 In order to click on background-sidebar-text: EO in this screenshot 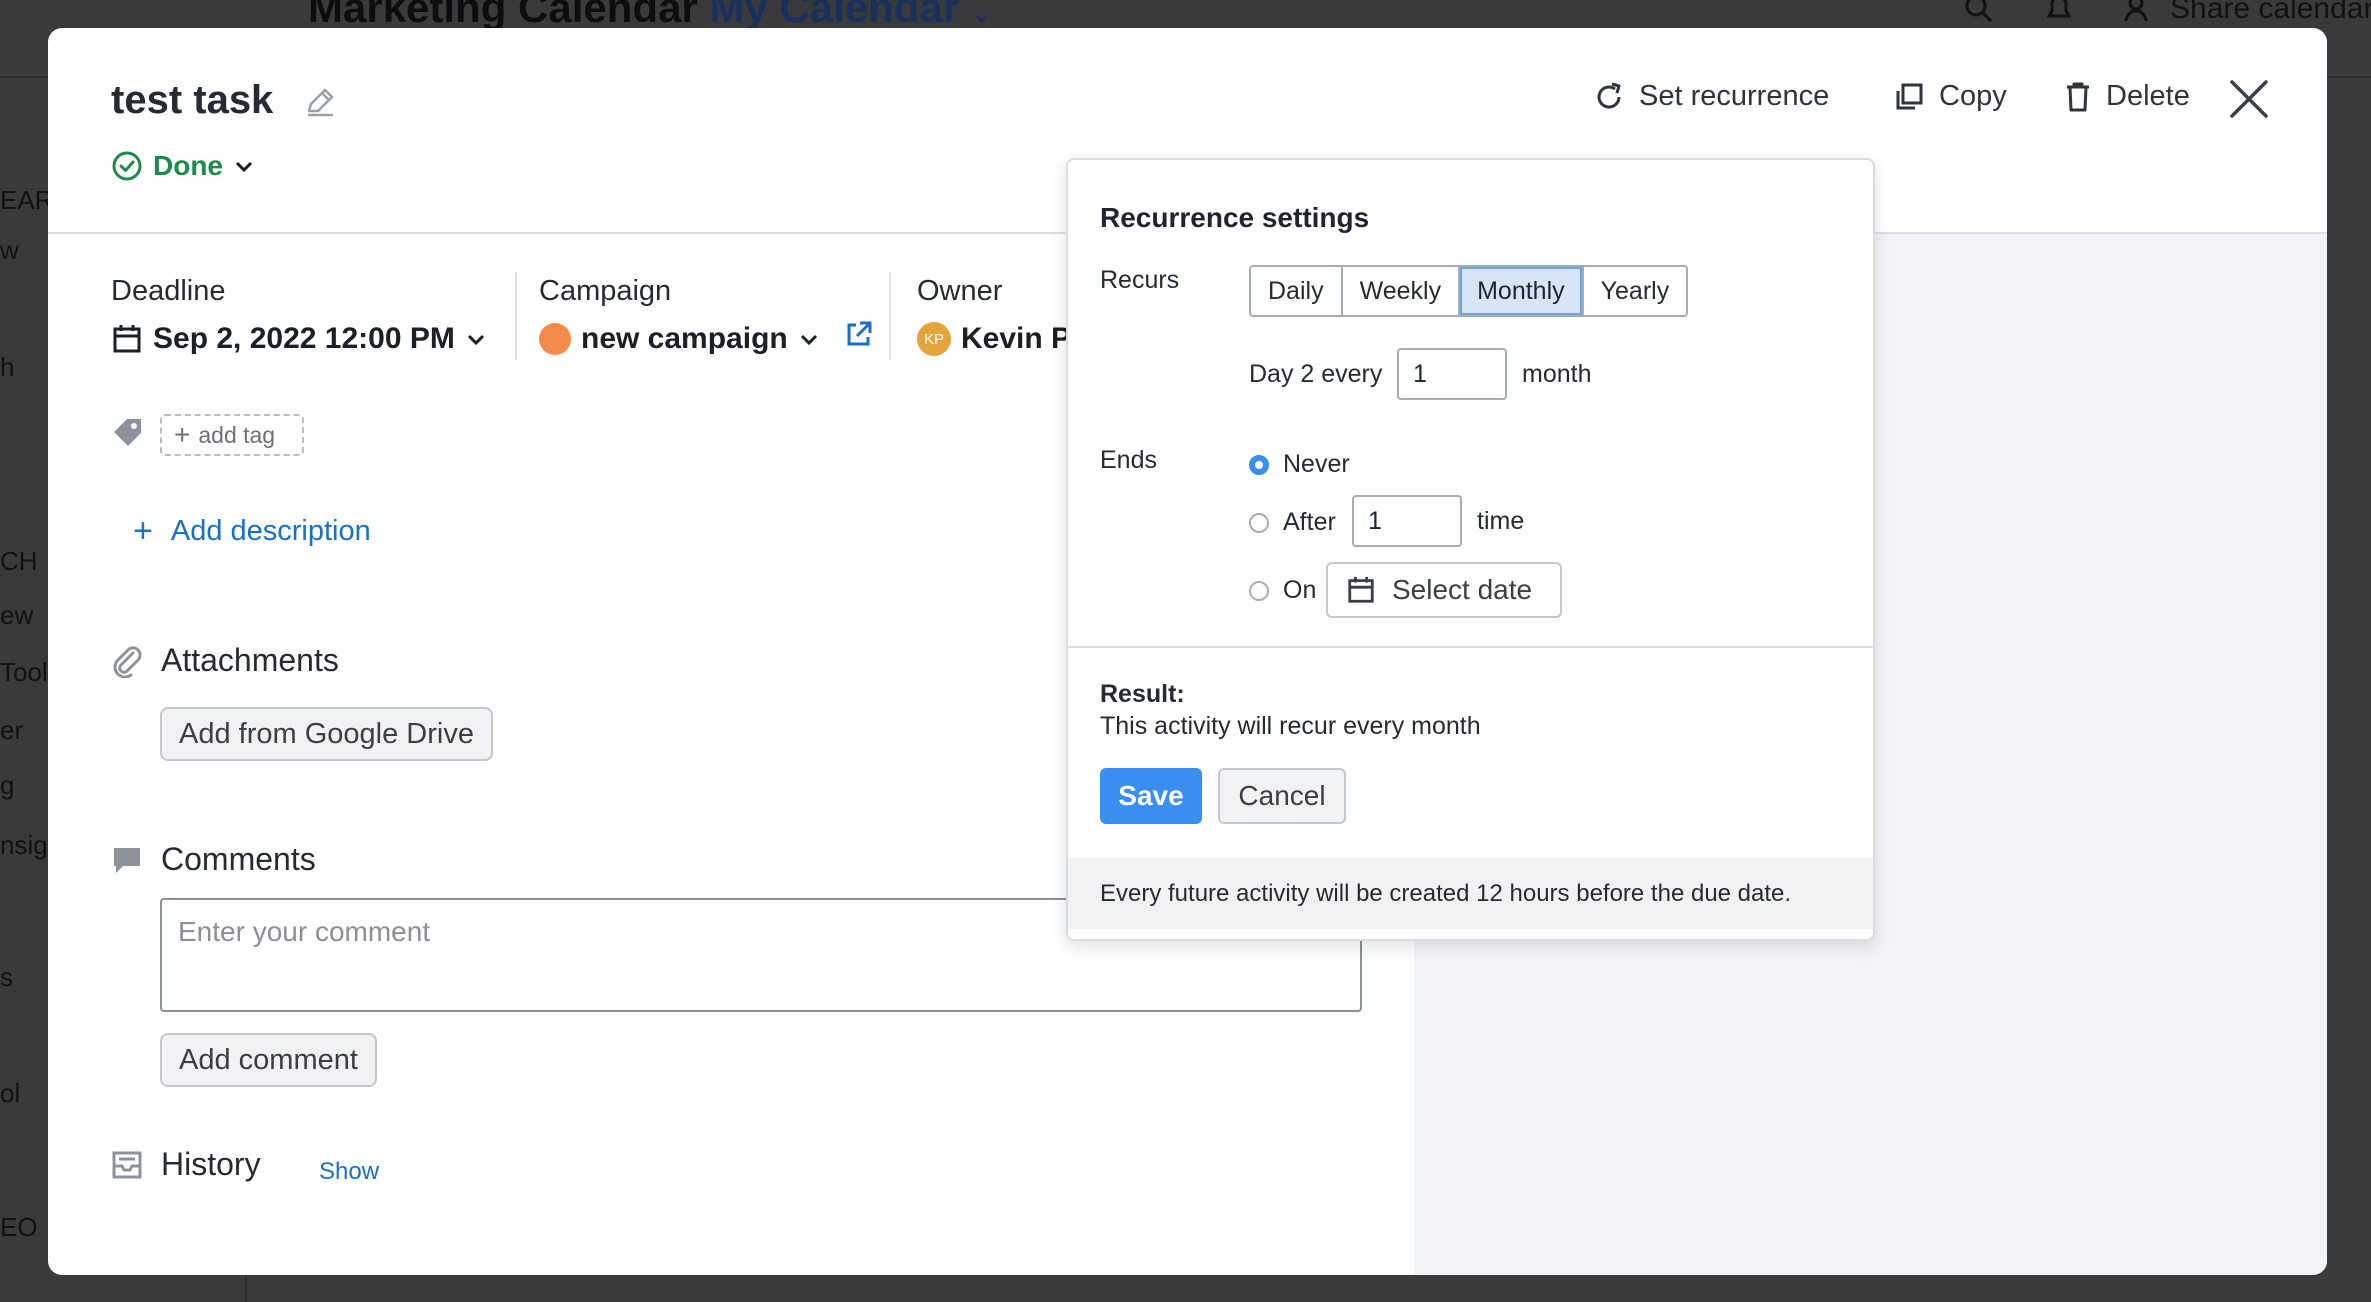, I will do `click(19, 1227)`.